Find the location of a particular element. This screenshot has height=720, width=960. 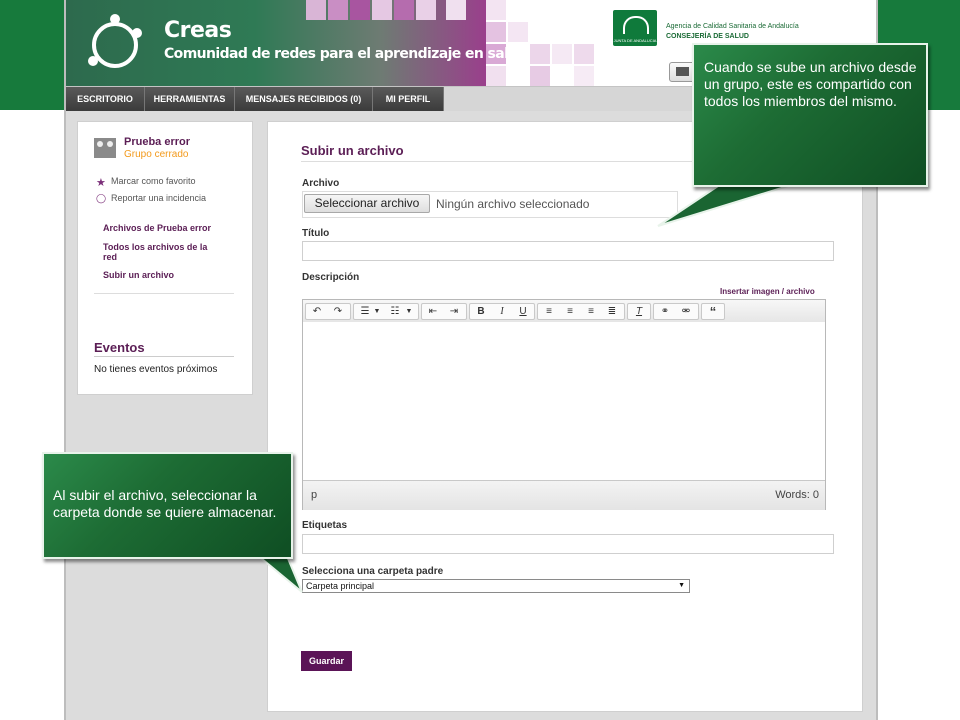

toolbar-group-format: B I U is located at coordinates (502, 311).